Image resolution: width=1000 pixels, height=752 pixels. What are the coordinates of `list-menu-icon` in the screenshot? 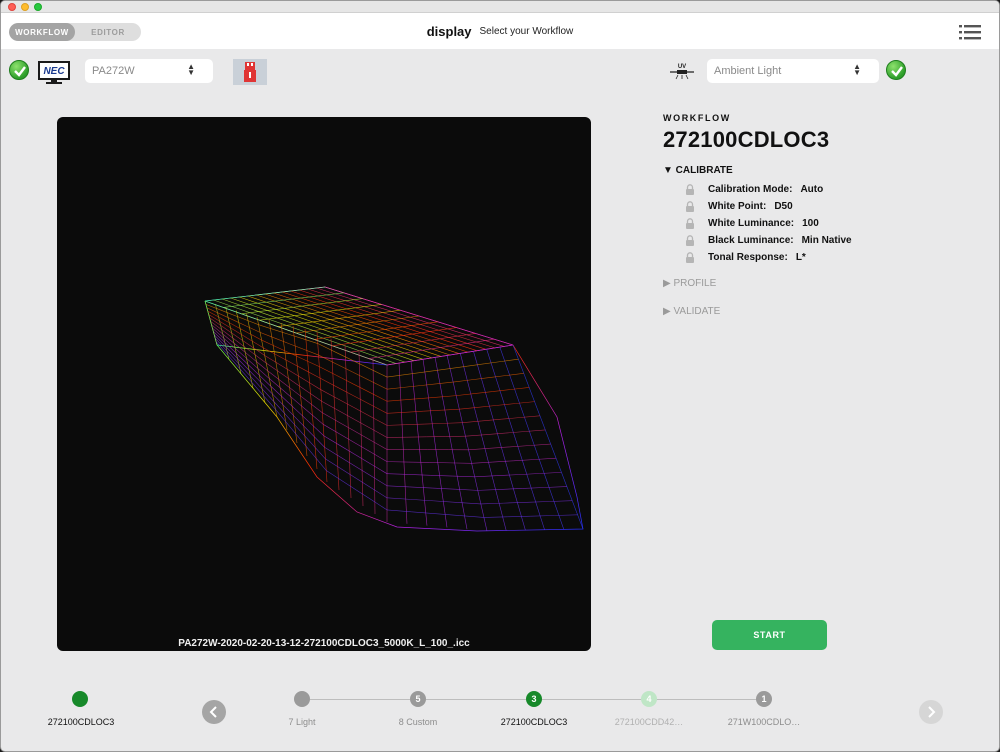 It's located at (970, 32).